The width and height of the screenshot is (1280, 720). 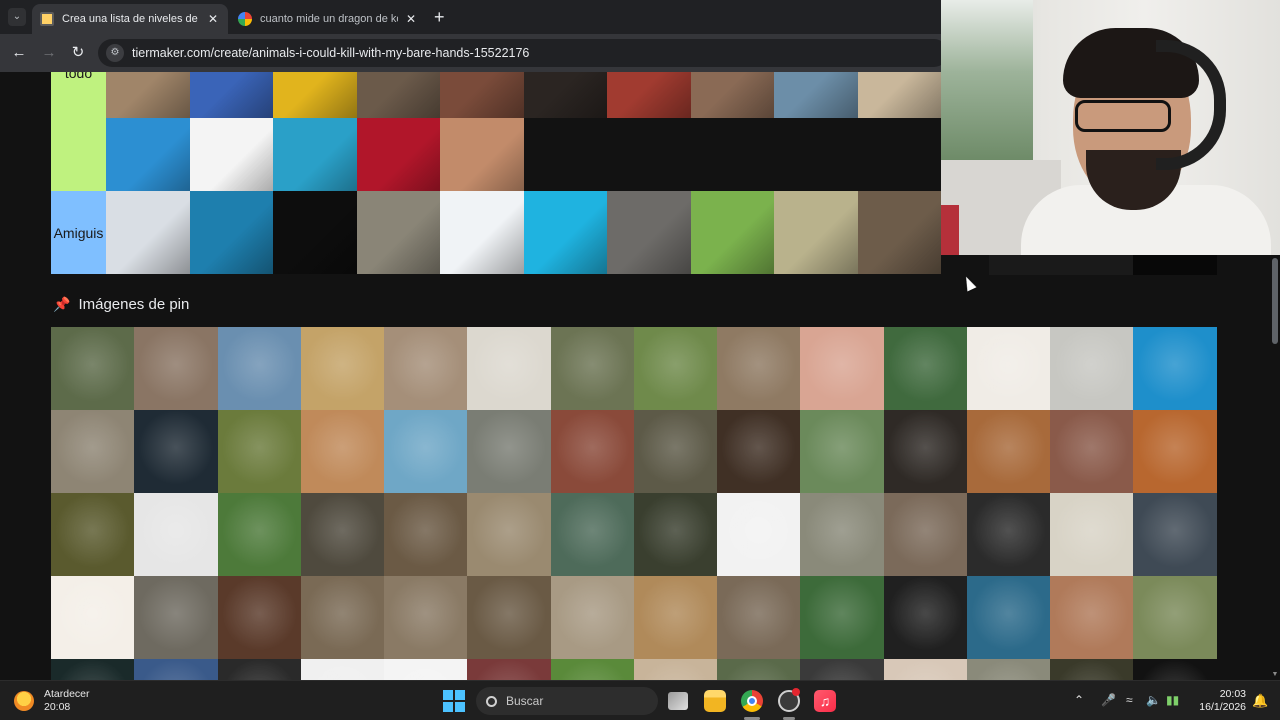 I want to click on back-arrow-icon: ←, so click(x=19, y=53).